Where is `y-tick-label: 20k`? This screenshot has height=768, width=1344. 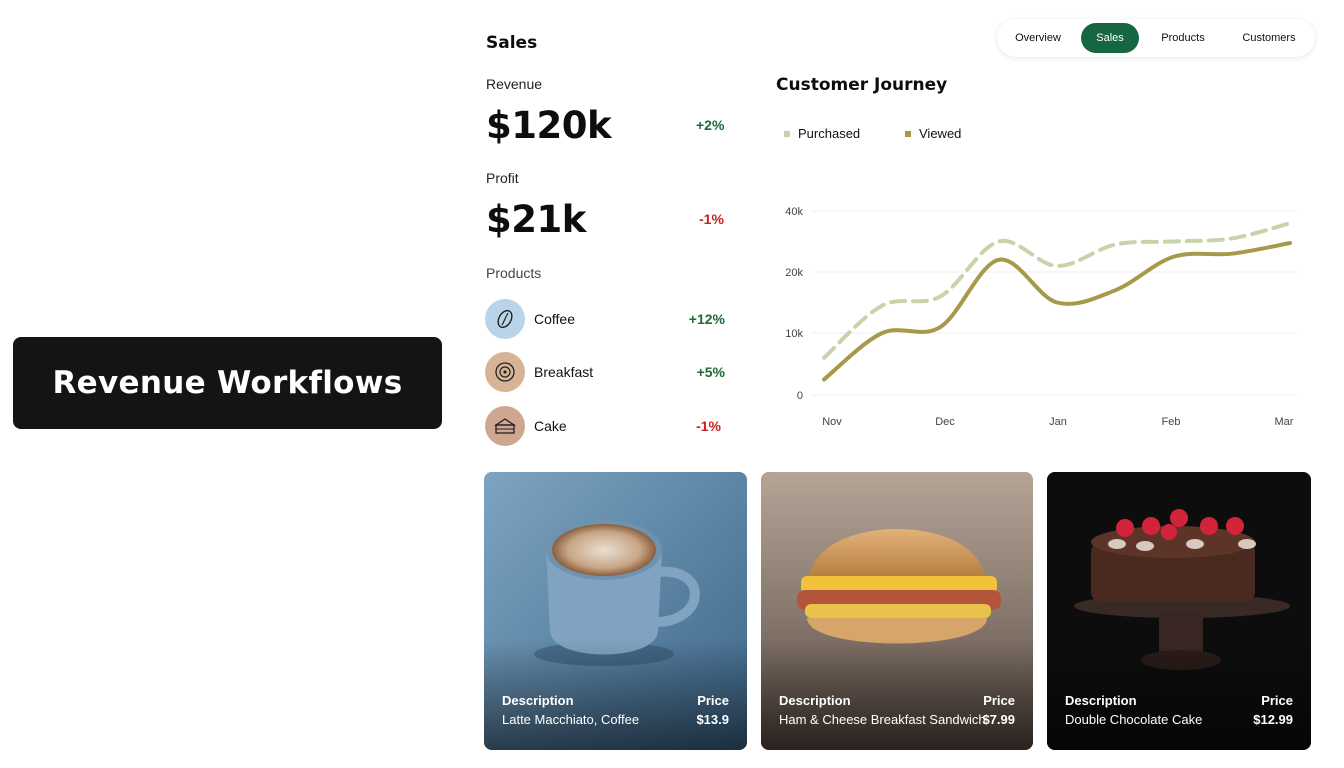 y-tick-label: 20k is located at coordinates (794, 273).